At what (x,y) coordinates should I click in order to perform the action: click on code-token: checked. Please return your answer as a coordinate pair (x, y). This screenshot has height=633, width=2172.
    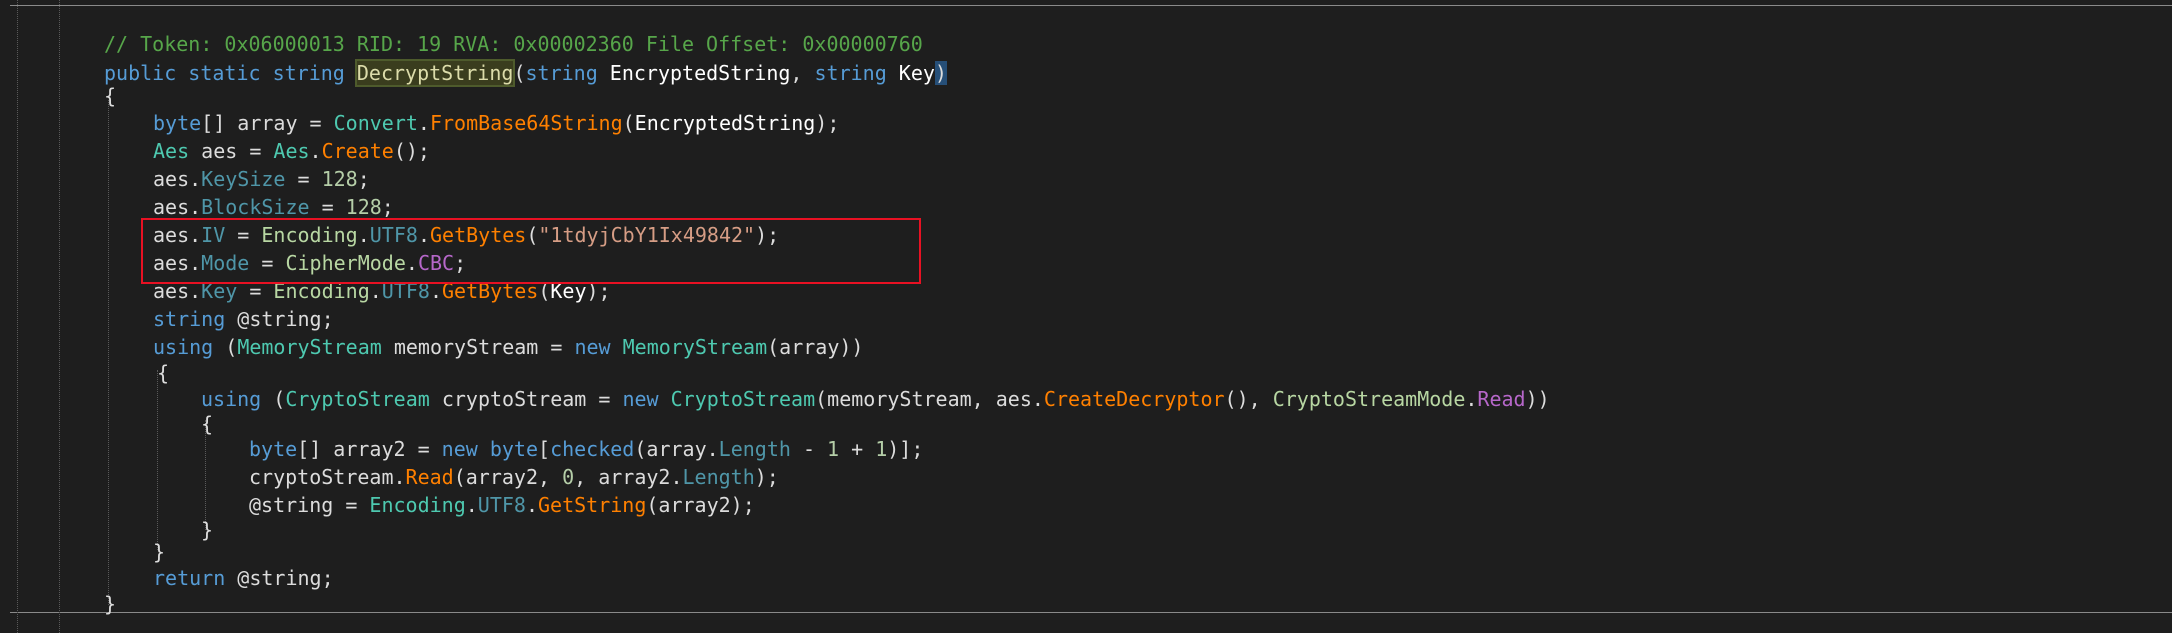
    Looking at the image, I should click on (592, 449).